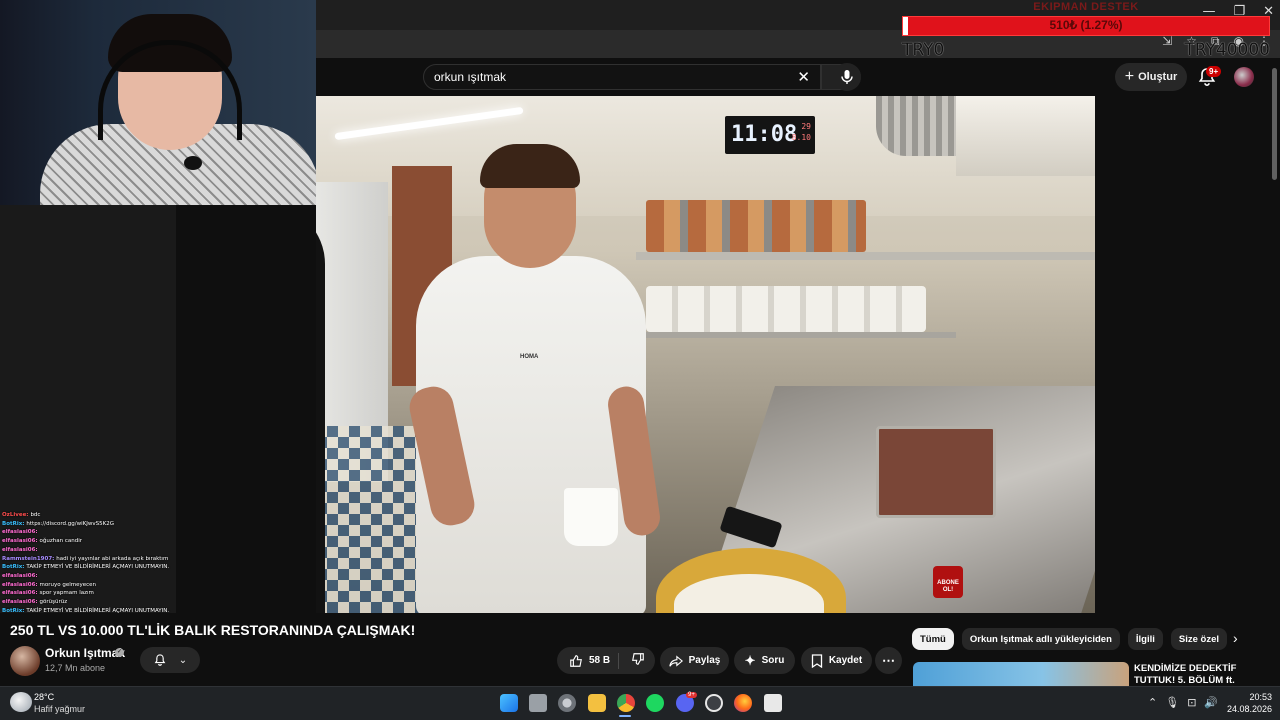 This screenshot has height=720, width=1280. What do you see at coordinates (773, 703) in the screenshot?
I see `obs-icon` at bounding box center [773, 703].